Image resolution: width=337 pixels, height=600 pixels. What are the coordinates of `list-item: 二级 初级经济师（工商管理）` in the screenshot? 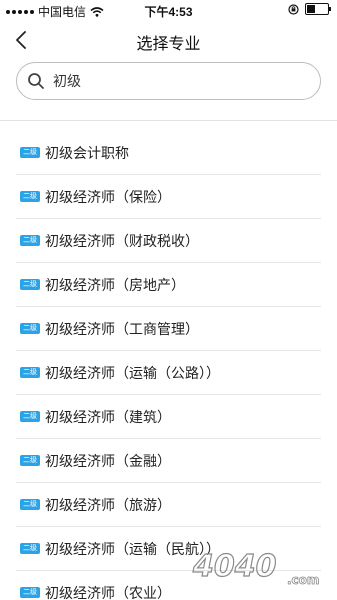 It's located at (168, 329).